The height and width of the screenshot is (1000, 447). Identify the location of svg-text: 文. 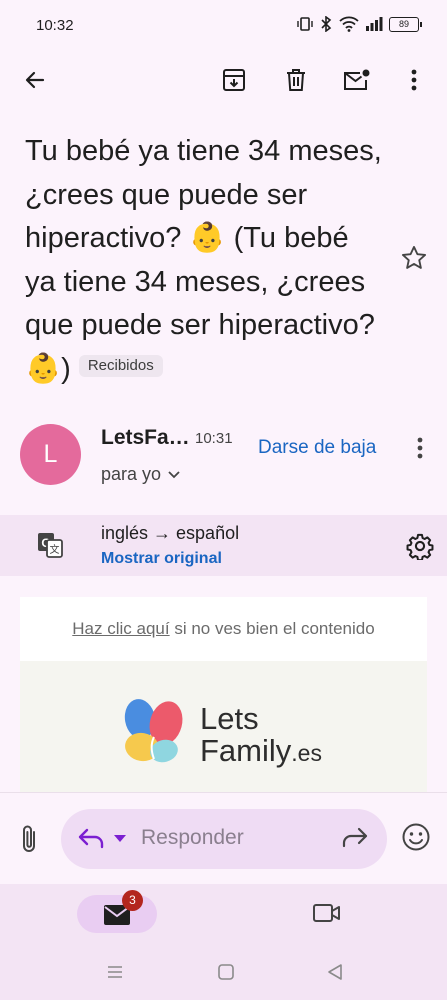
(55, 549).